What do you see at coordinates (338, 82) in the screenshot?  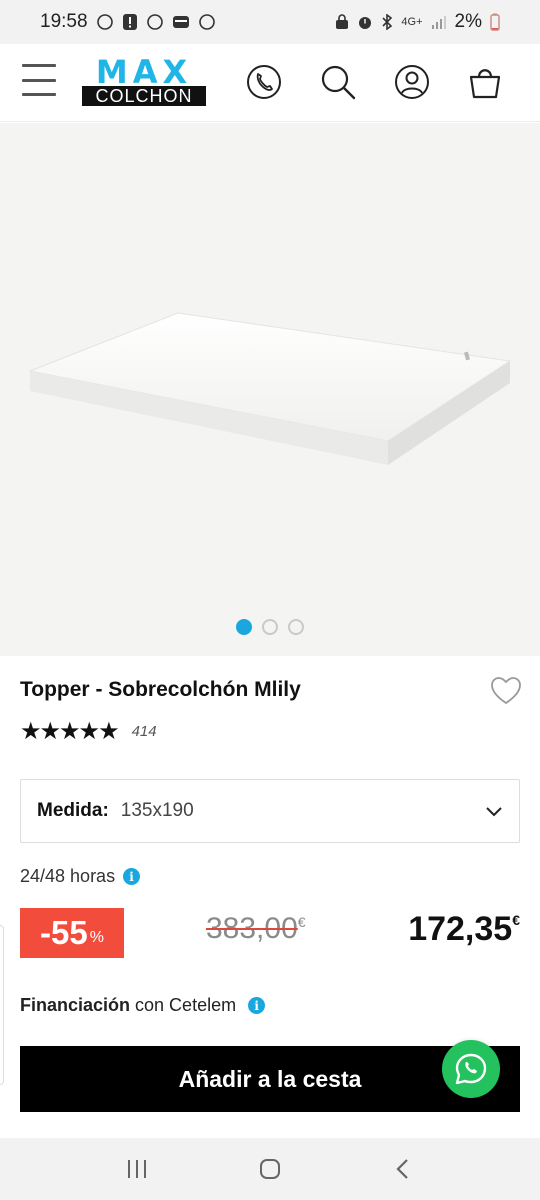 I see `search-icon` at bounding box center [338, 82].